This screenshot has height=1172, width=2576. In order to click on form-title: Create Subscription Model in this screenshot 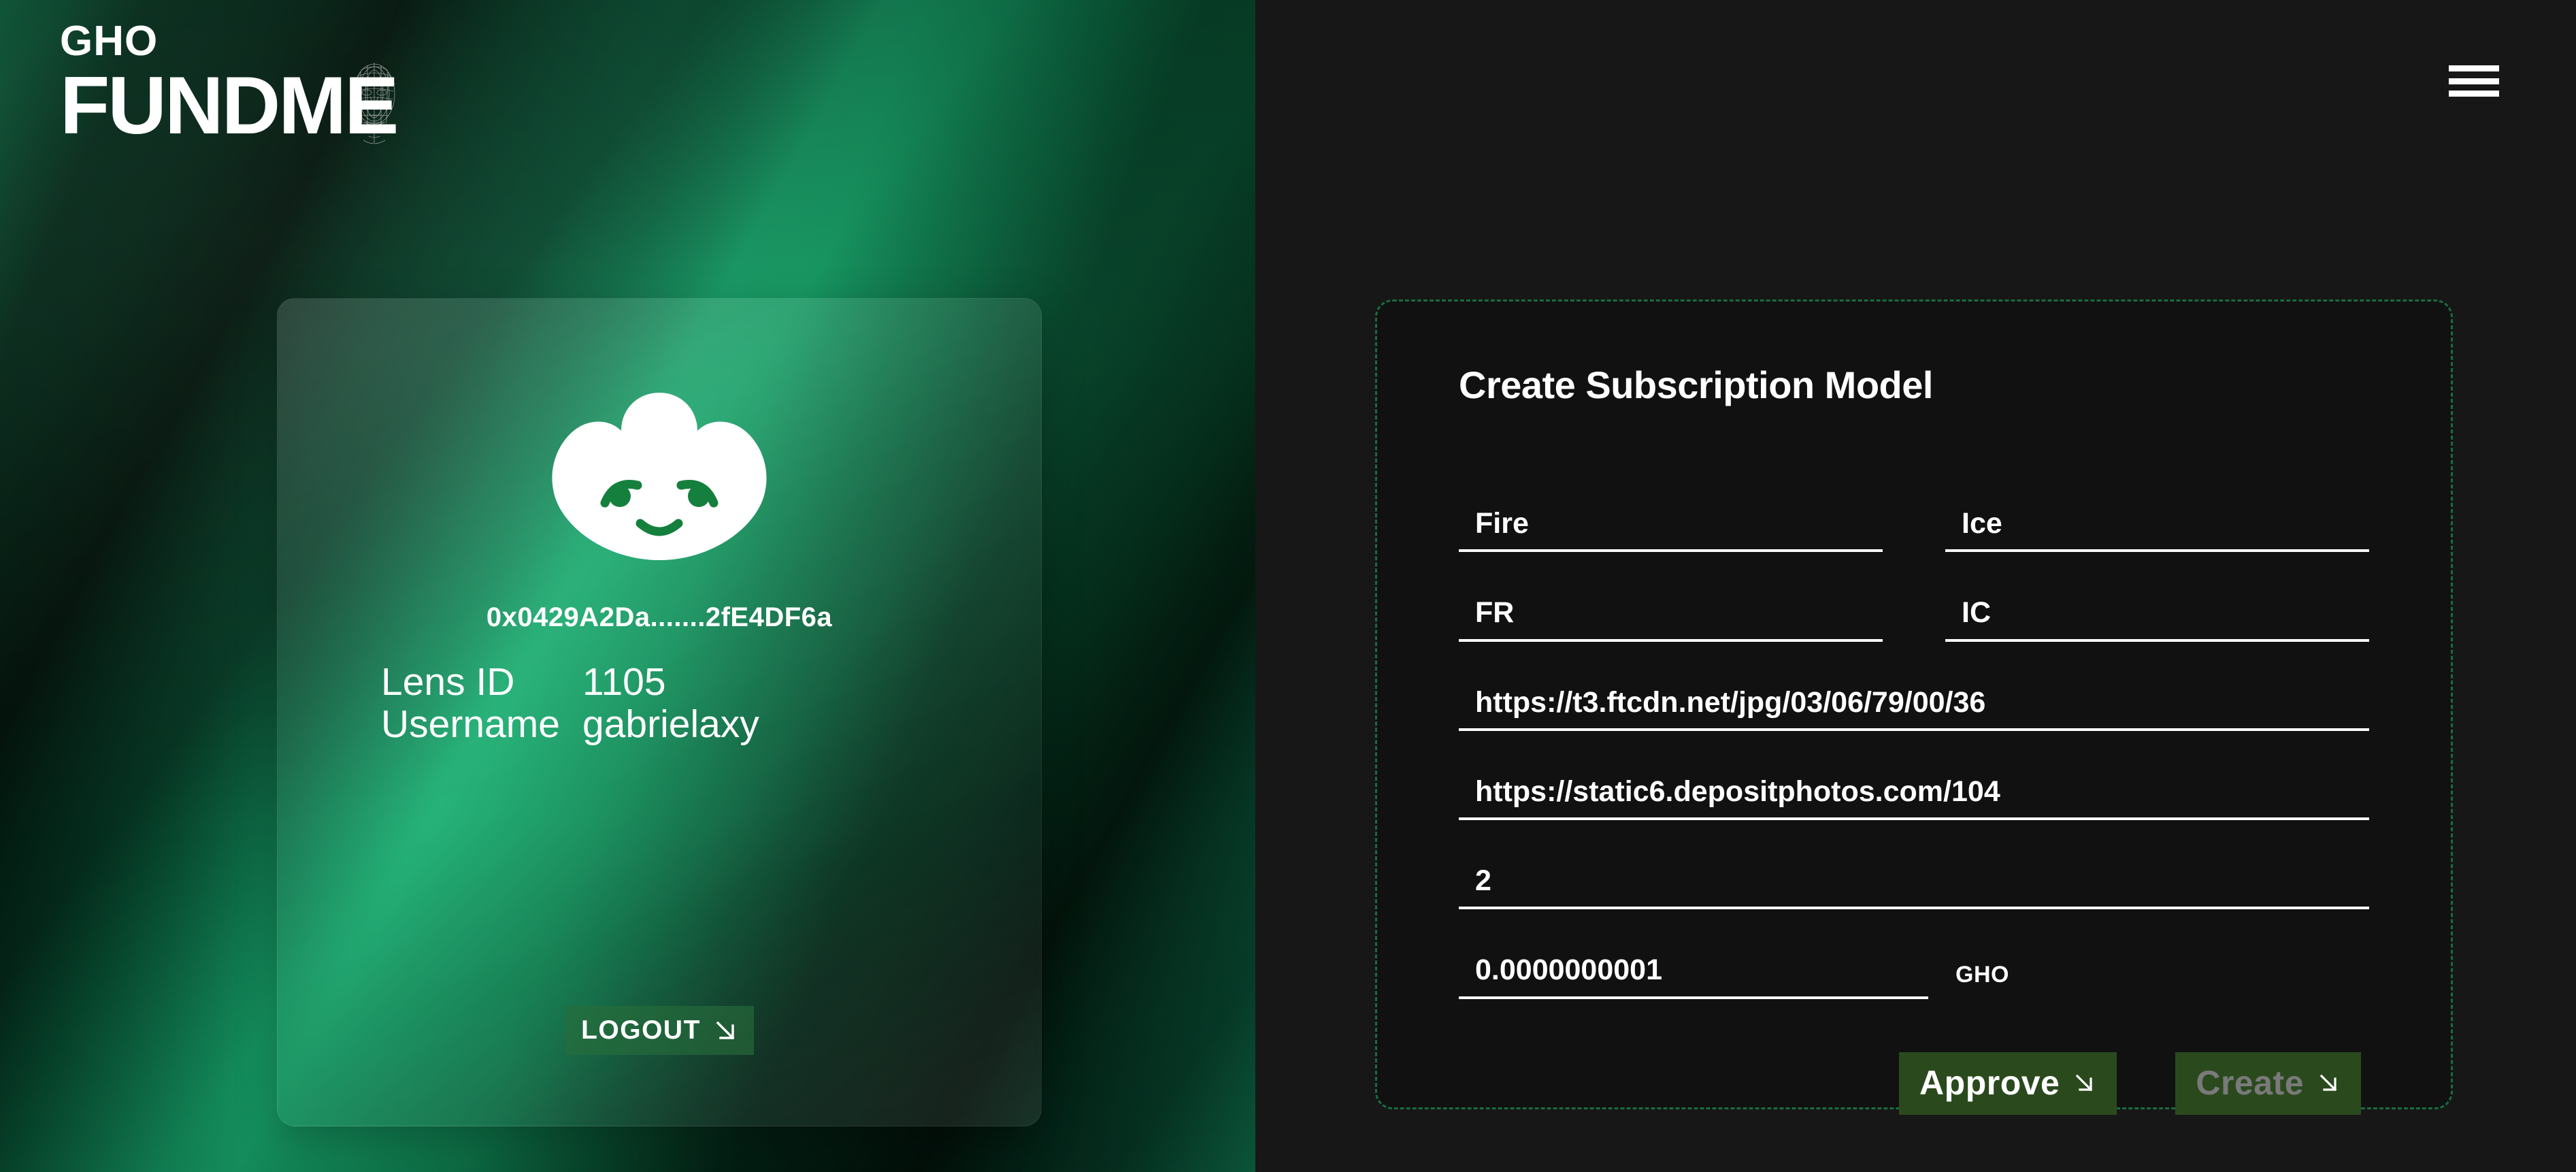, I will do `click(1696, 384)`.